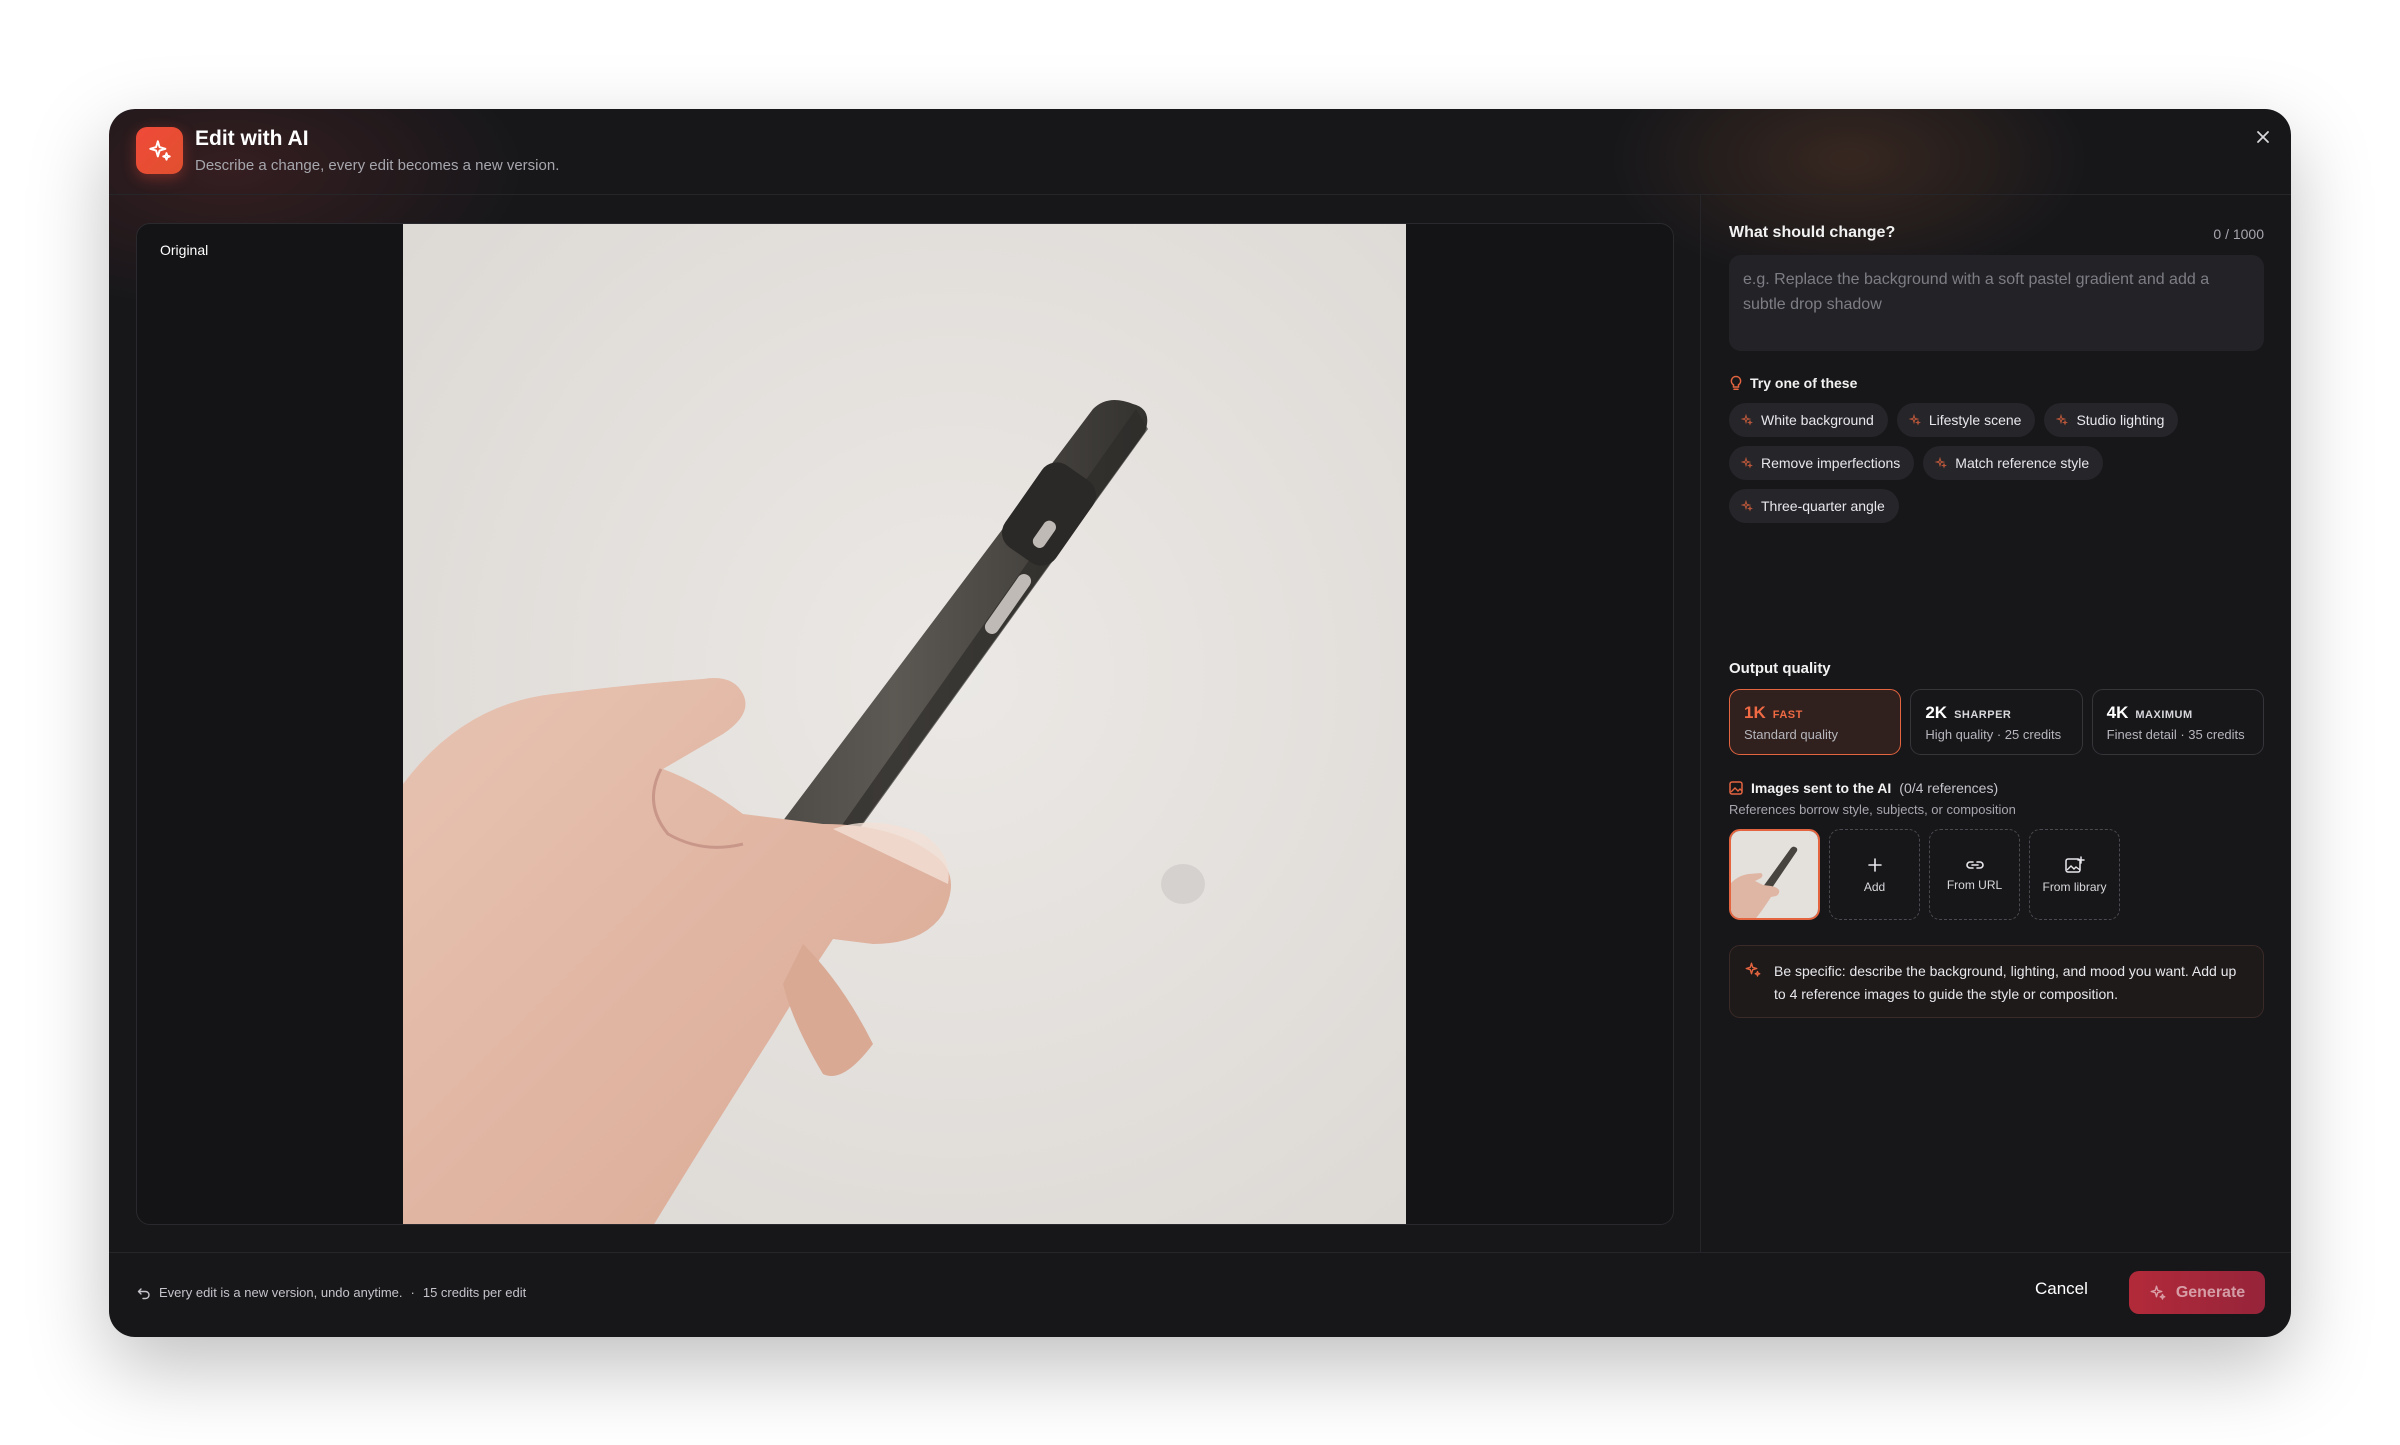 Image resolution: width=2400 pixels, height=1445 pixels. What do you see at coordinates (1815, 722) in the screenshot?
I see `quality-option-1k: 1K FAST Standard quality` at bounding box center [1815, 722].